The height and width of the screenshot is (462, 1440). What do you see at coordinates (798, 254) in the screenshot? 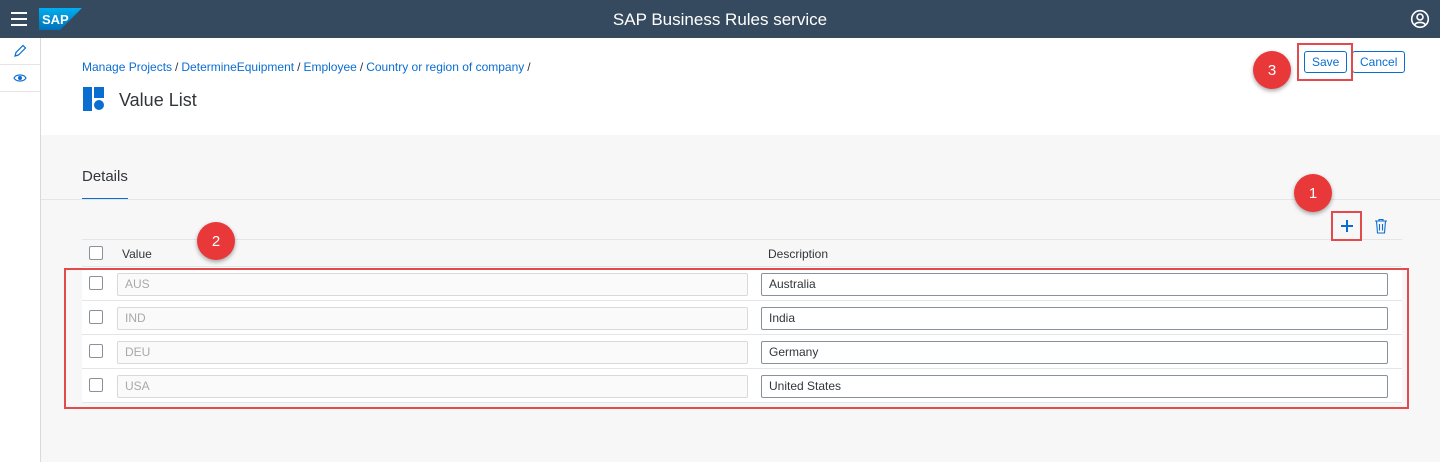
I see `column-header-description: Description` at bounding box center [798, 254].